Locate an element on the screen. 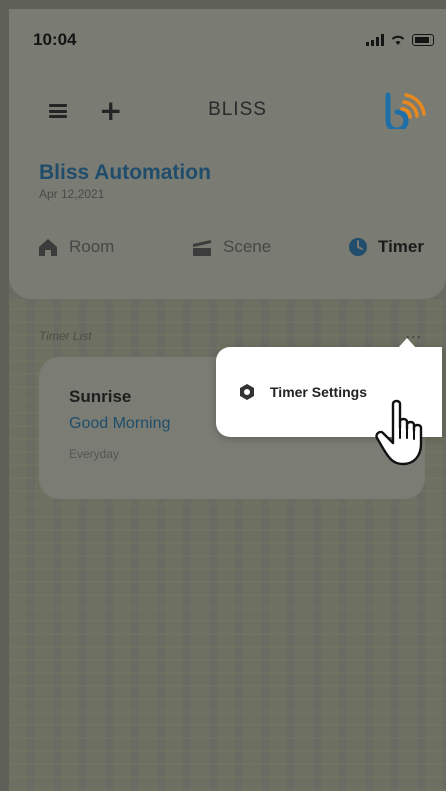  tab-scene-label: Scene is located at coordinates (247, 246).